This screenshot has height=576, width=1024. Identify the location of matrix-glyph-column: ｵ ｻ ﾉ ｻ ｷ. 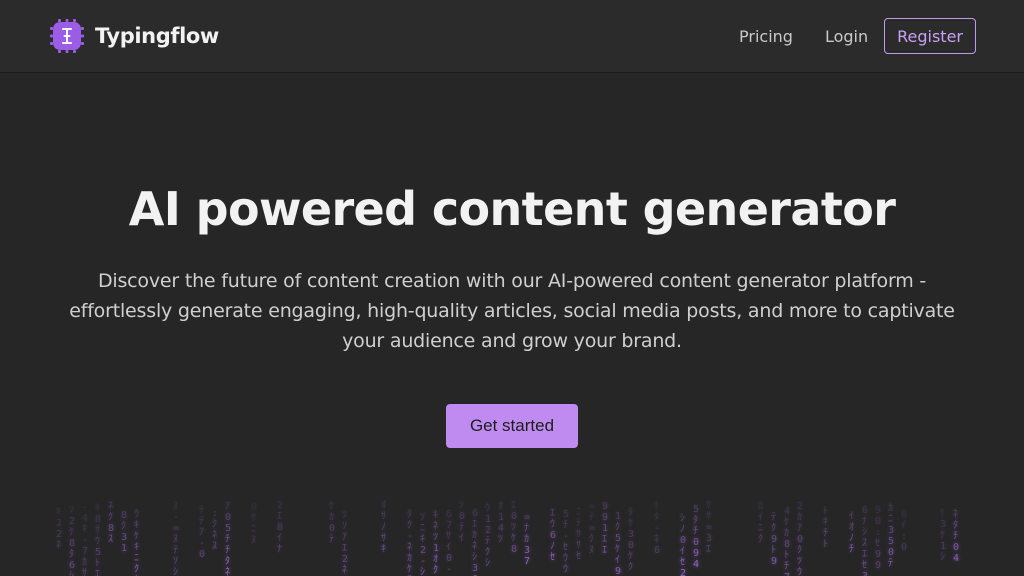
(383, 527).